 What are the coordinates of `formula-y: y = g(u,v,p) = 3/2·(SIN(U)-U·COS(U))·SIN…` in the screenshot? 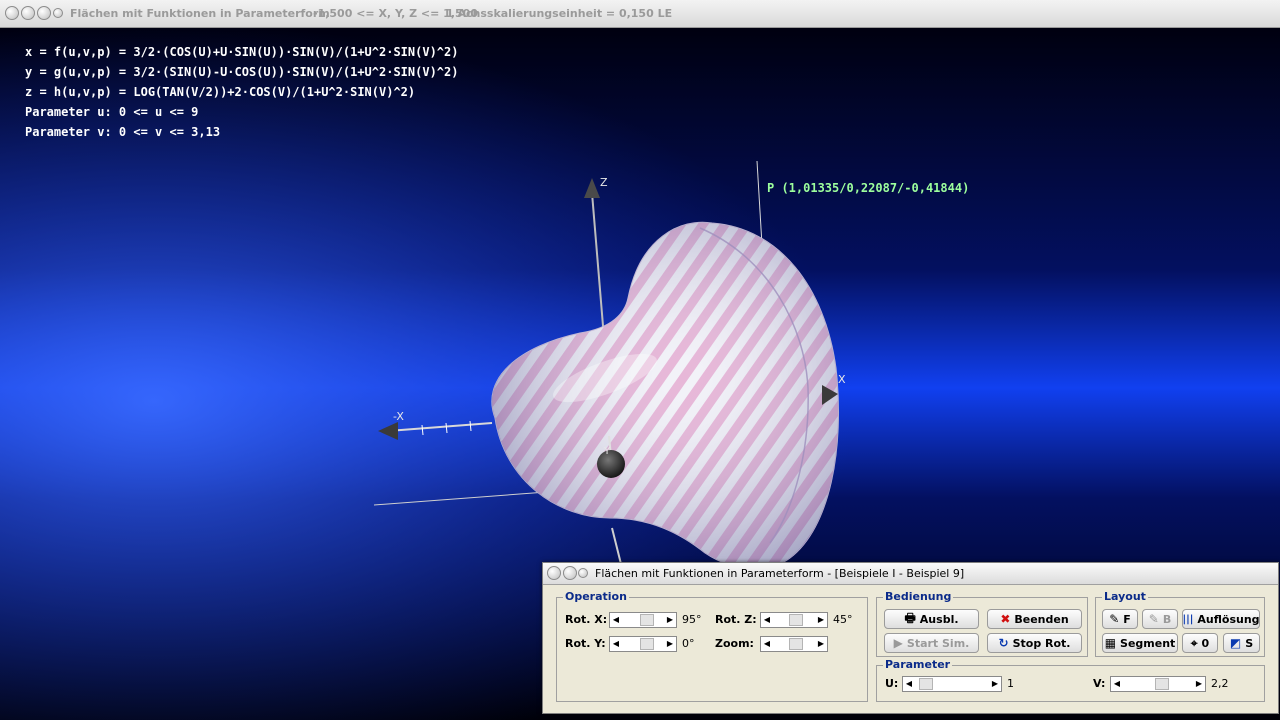 It's located at (242, 72).